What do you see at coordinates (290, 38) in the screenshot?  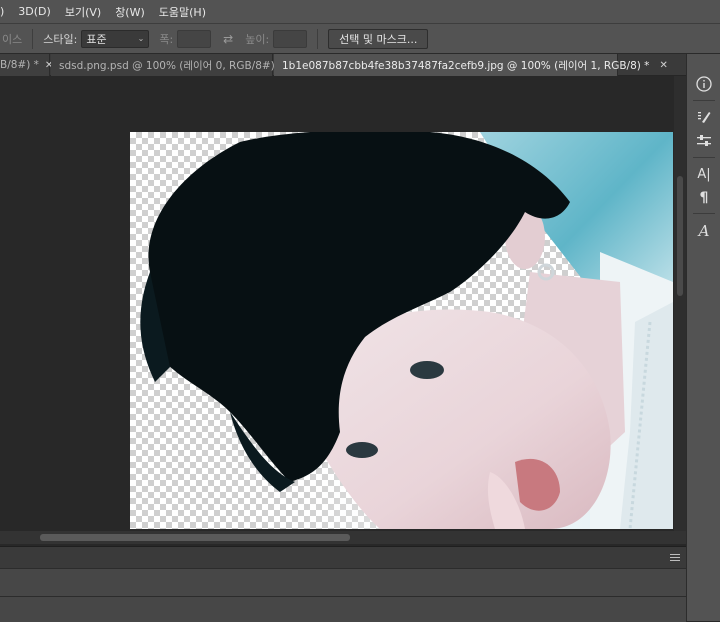 I see `height-field` at bounding box center [290, 38].